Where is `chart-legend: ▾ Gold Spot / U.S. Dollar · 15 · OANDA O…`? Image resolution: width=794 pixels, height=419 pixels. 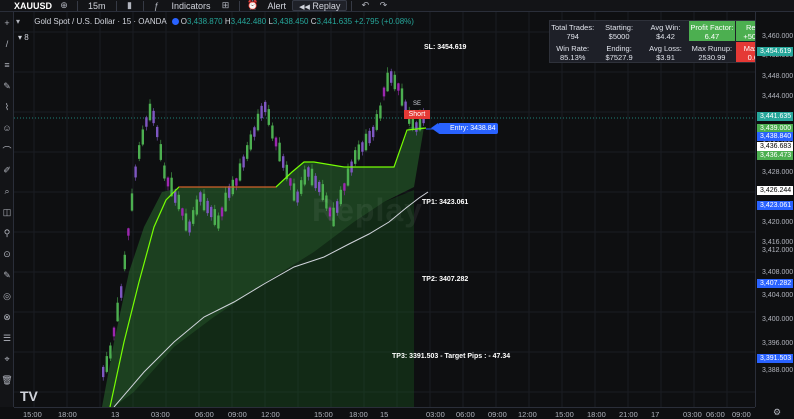 chart-legend: ▾ Gold Spot / U.S. Dollar · 15 · OANDA O… is located at coordinates (215, 21).